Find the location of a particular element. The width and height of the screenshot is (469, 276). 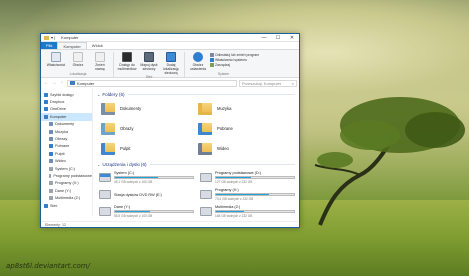

properties-button: Właściwości is located at coordinates (56, 59).